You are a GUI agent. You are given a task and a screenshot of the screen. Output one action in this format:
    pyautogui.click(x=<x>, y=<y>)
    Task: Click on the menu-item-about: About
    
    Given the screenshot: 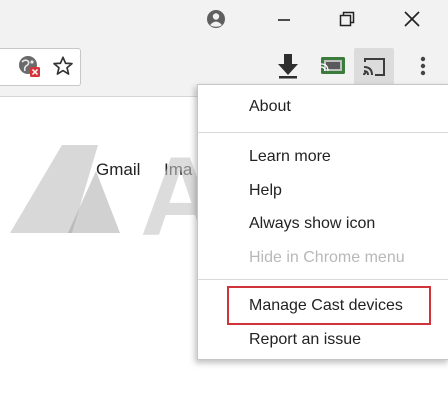 What is the action you would take?
    pyautogui.click(x=270, y=107)
    